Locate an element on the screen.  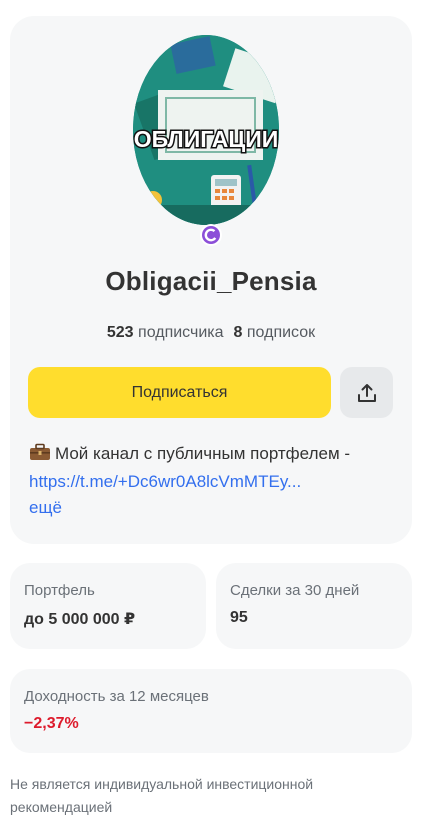
following-label: подписок is located at coordinates (281, 332).